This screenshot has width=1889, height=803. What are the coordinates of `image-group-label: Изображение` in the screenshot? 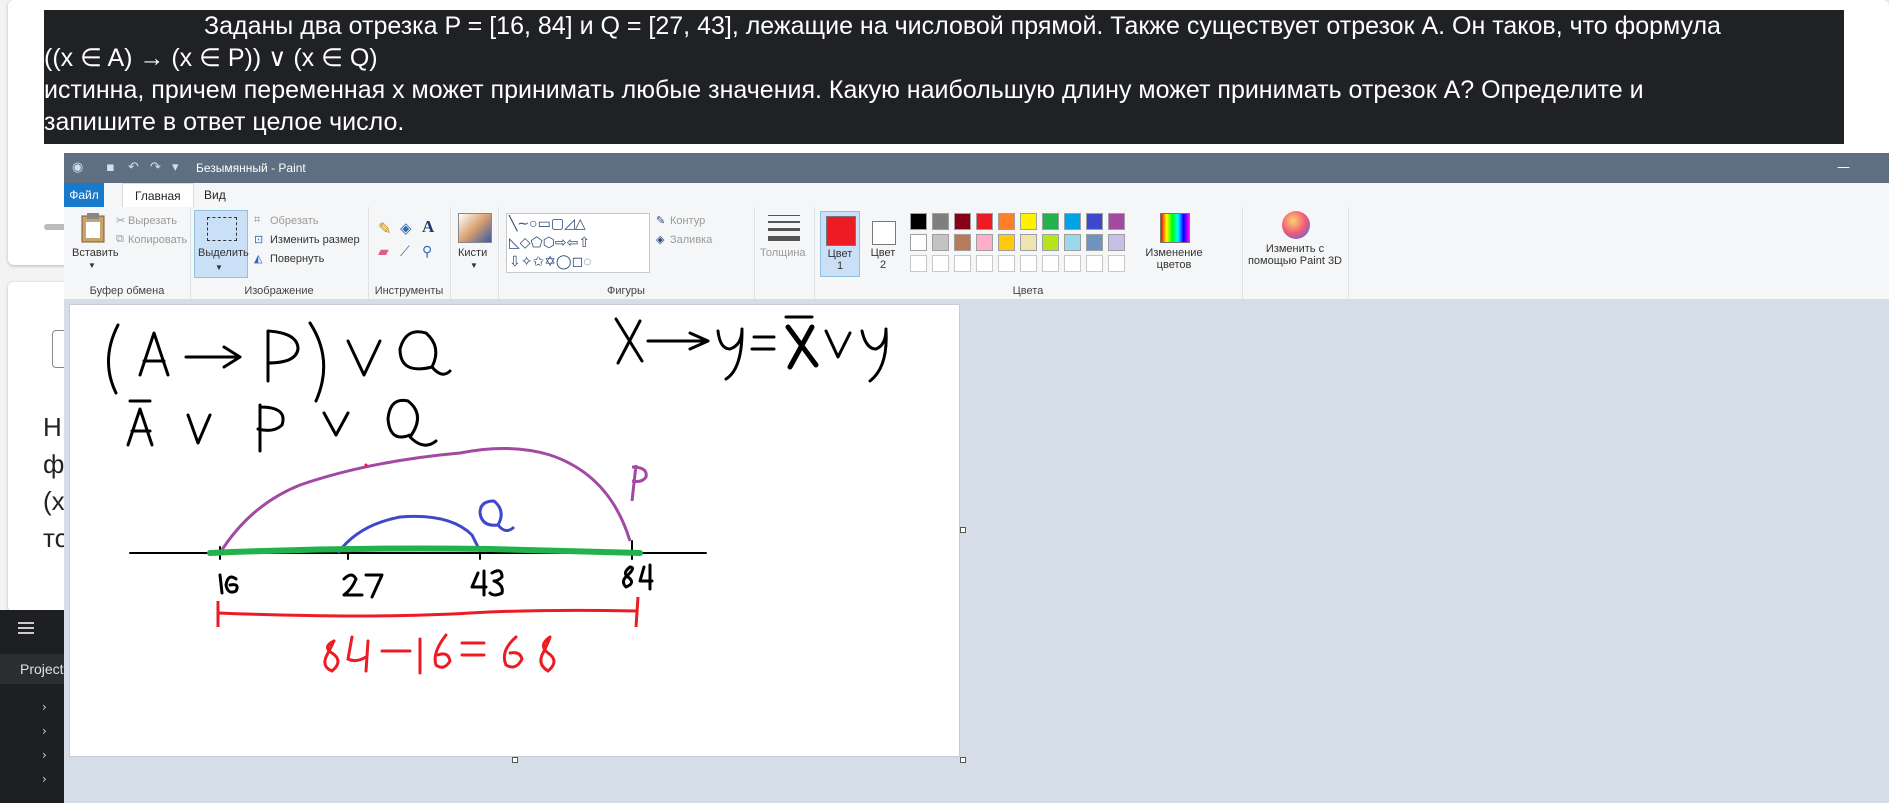 It's located at (279, 291).